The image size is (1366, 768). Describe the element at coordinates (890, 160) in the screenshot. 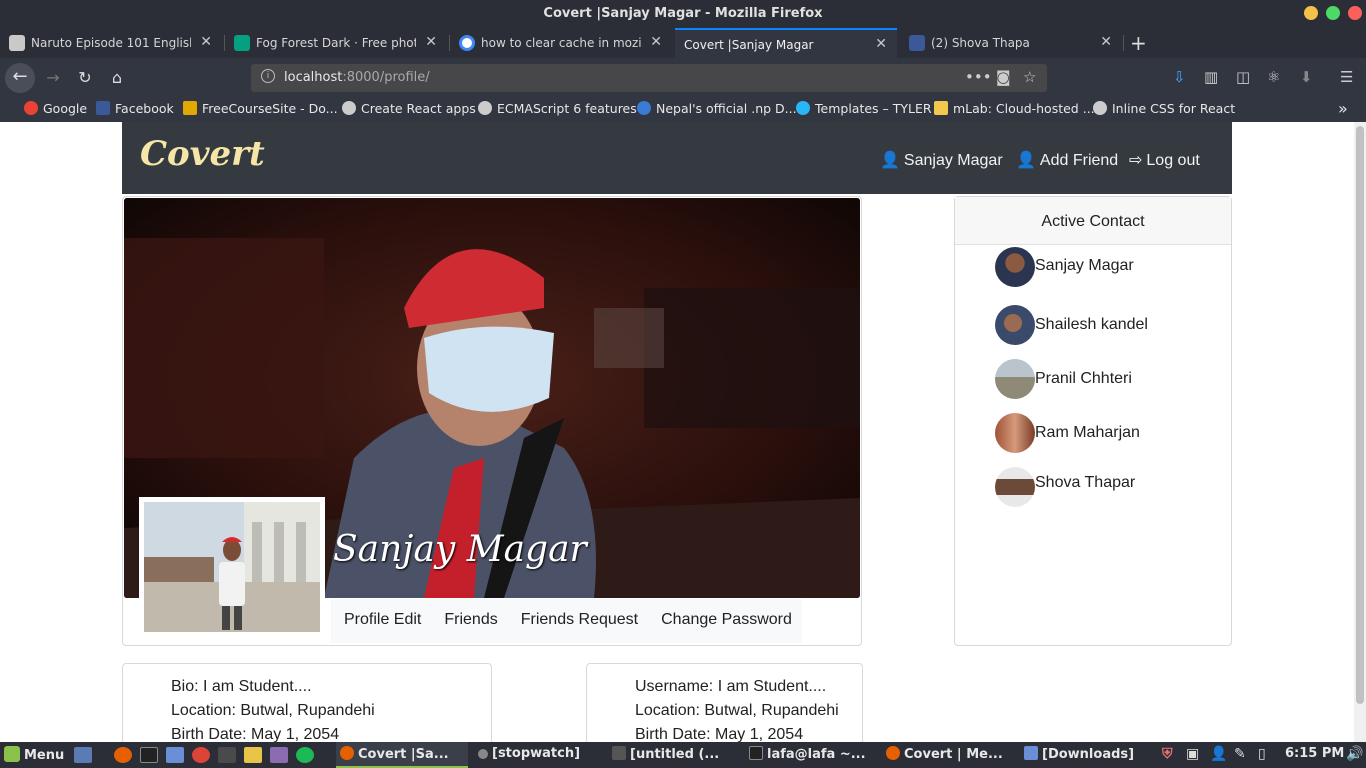

I see `user-icon: 👤` at that location.